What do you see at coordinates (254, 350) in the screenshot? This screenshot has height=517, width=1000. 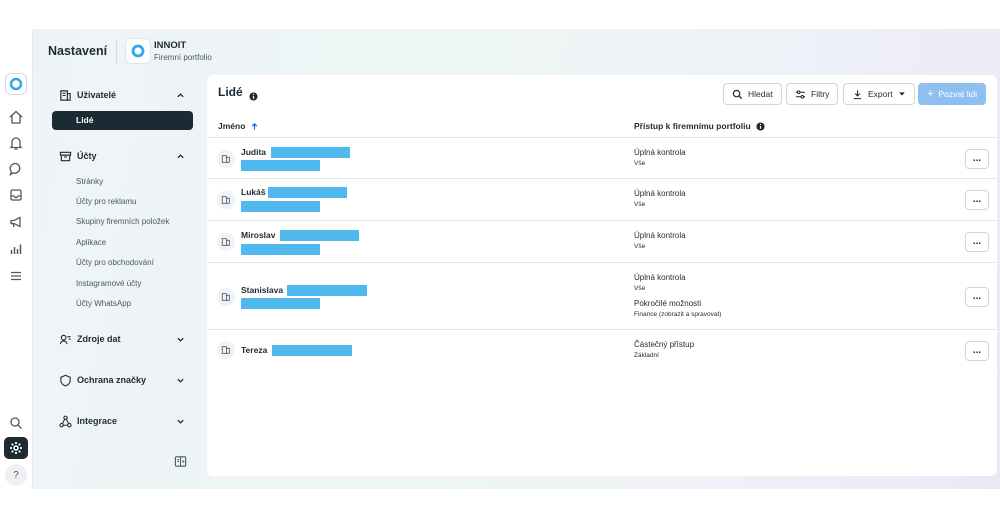 I see `person-name: Tereza` at bounding box center [254, 350].